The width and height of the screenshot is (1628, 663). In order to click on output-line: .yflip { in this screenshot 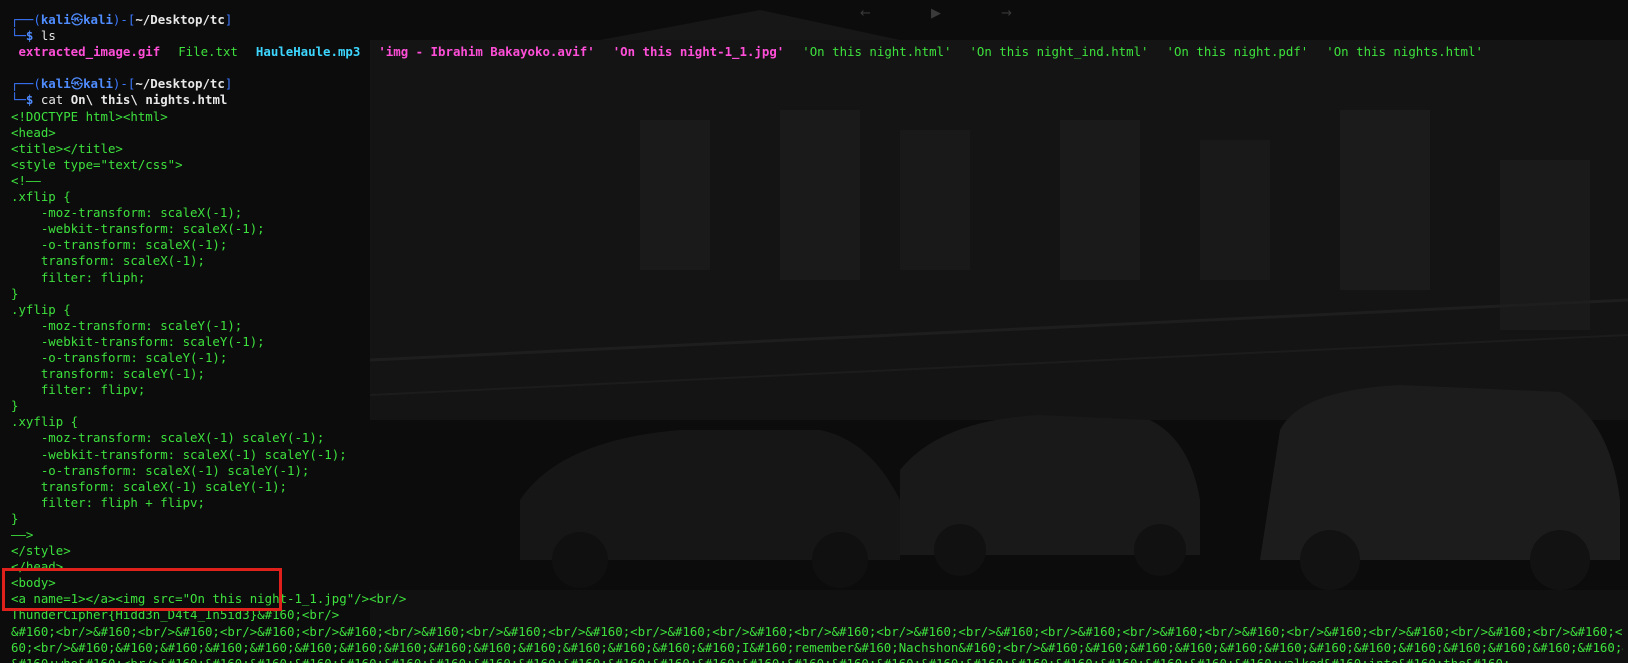, I will do `click(41, 309)`.